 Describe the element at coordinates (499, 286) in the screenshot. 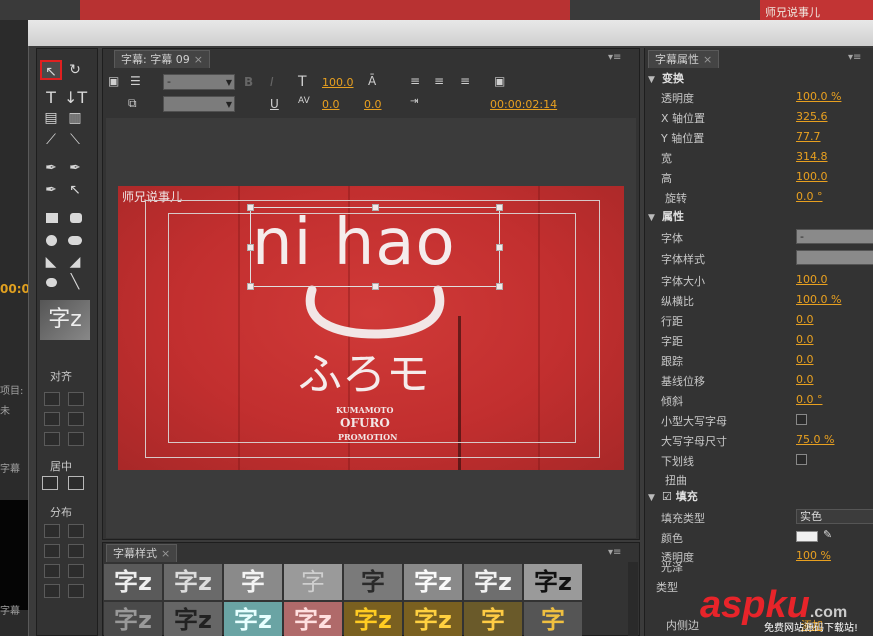

I see `resize-handle-se` at that location.